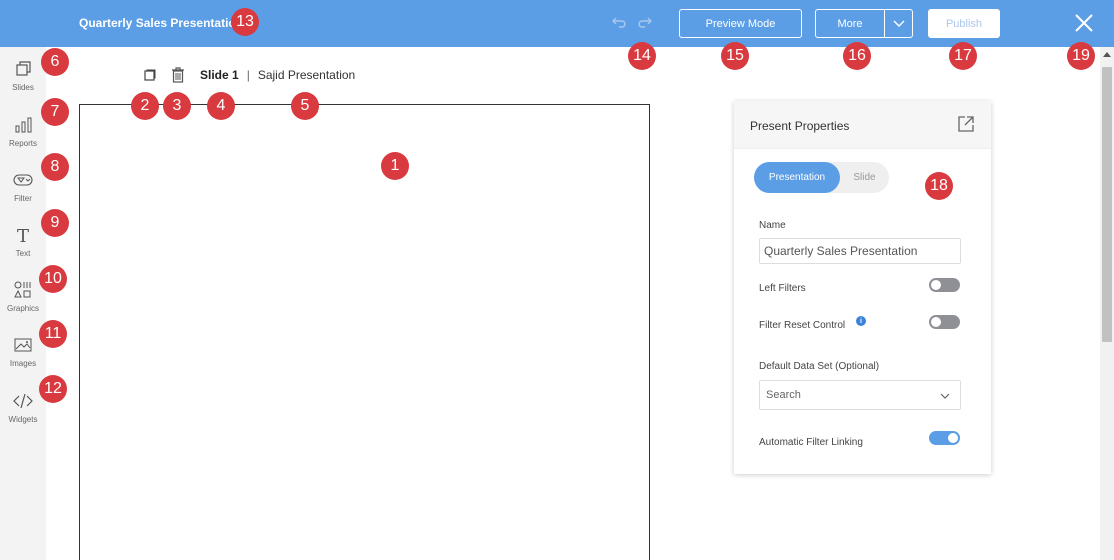  Describe the element at coordinates (23, 180) in the screenshot. I see `filter-icon` at that location.